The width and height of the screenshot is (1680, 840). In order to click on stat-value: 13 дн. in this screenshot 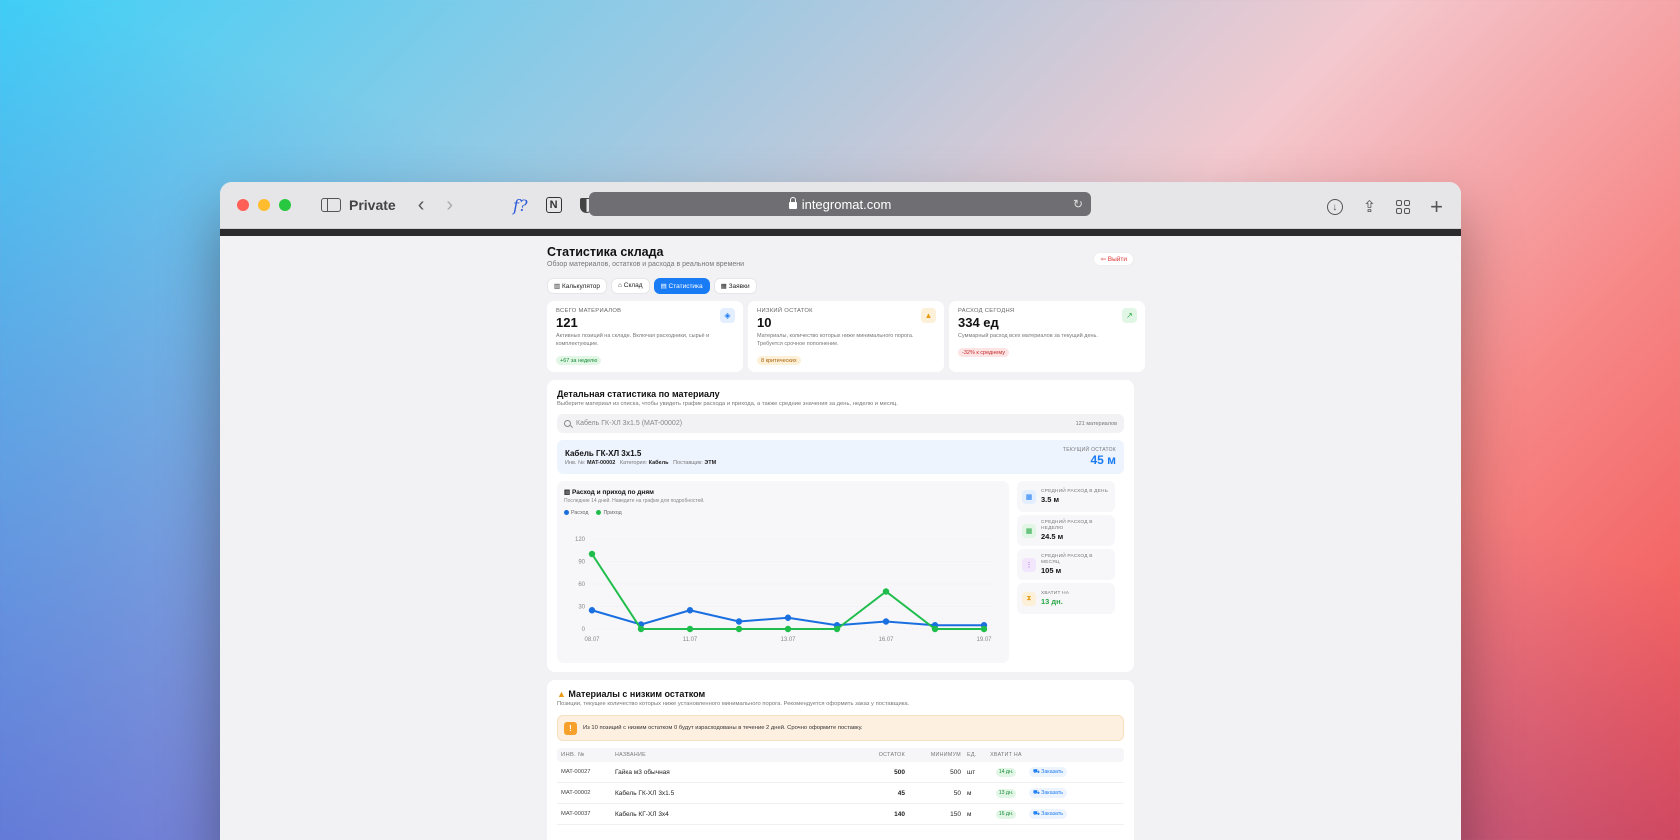, I will do `click(1052, 601)`.